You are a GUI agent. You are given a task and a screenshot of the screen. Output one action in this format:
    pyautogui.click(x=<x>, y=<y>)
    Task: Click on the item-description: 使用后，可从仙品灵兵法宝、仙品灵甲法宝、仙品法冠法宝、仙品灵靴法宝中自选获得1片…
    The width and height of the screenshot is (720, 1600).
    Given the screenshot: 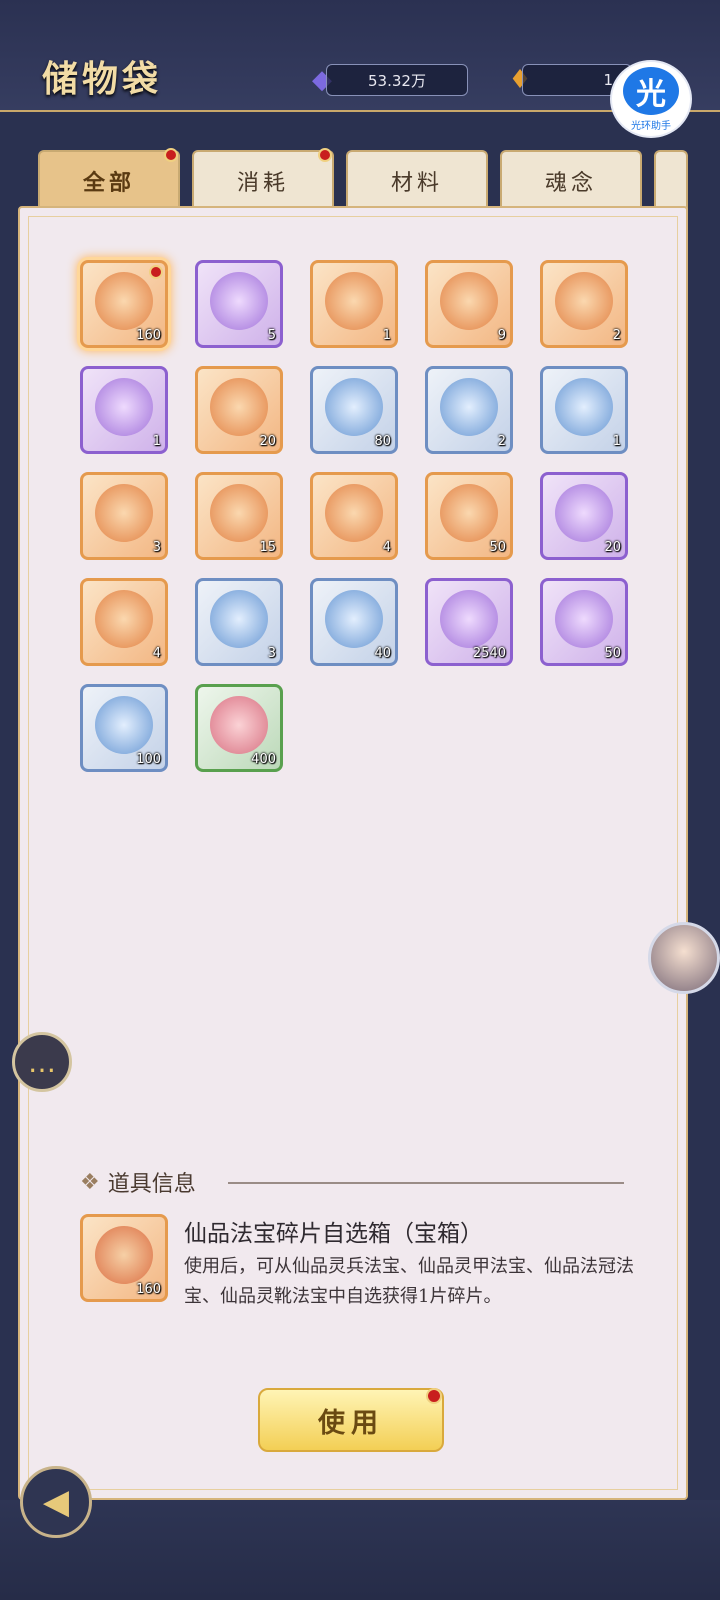 What is the action you would take?
    pyautogui.click(x=409, y=1281)
    